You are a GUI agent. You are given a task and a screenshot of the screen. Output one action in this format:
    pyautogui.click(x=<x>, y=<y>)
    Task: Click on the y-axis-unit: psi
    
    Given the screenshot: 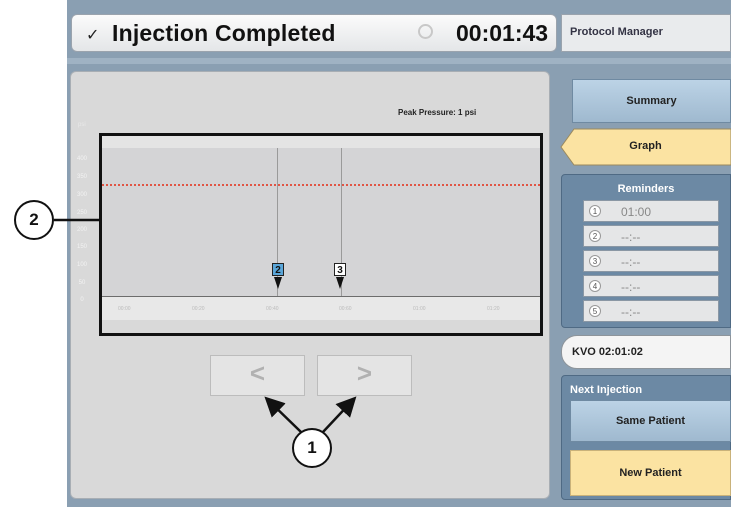 What is the action you would take?
    pyautogui.click(x=82, y=125)
    